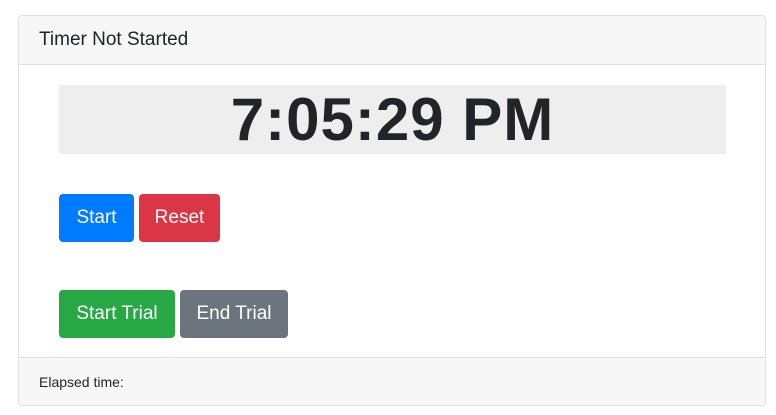 This screenshot has width=776, height=415. Describe the element at coordinates (392, 381) in the screenshot. I see `card-footer: Elapsed time:` at that location.